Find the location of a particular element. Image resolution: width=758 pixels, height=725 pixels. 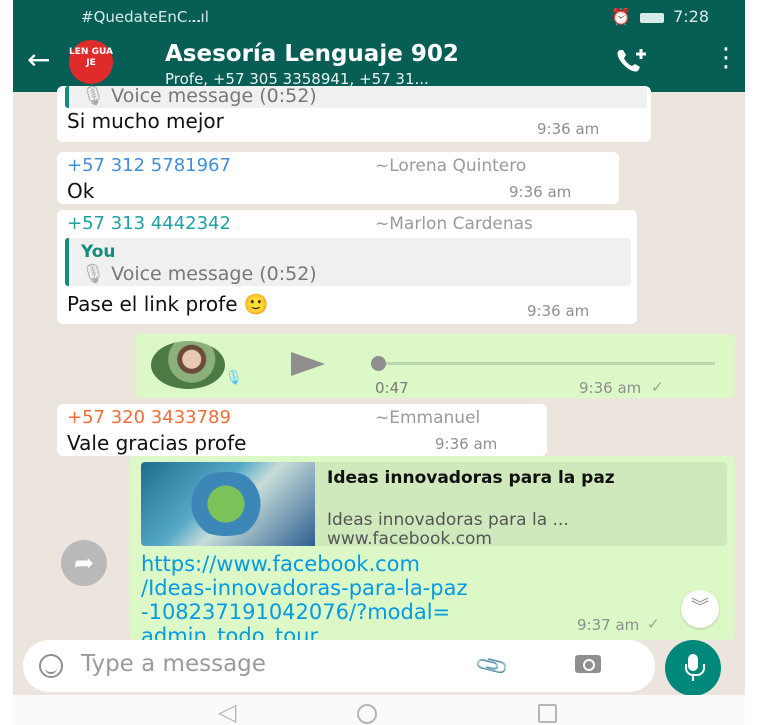

signal-indicator: ..ıl is located at coordinates (200, 17).